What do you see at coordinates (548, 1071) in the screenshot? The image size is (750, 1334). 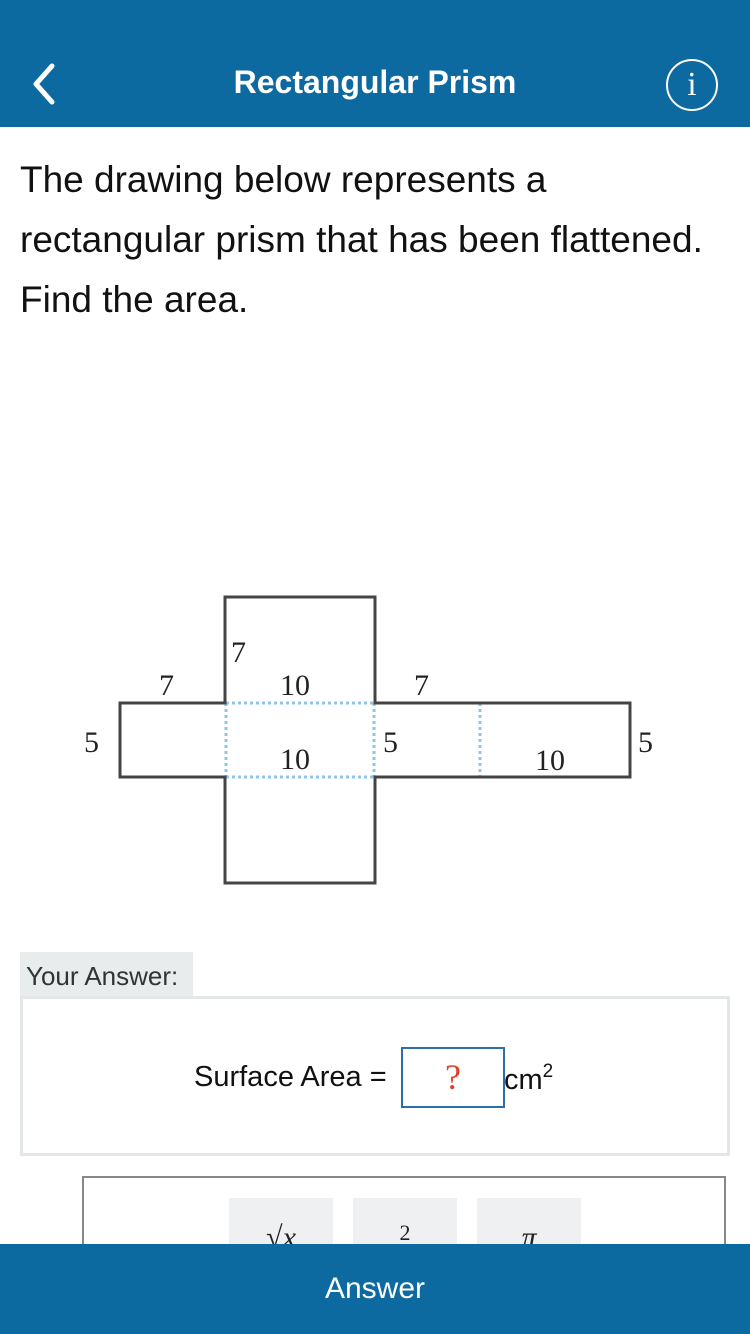 I see `unit-exponent: 2` at bounding box center [548, 1071].